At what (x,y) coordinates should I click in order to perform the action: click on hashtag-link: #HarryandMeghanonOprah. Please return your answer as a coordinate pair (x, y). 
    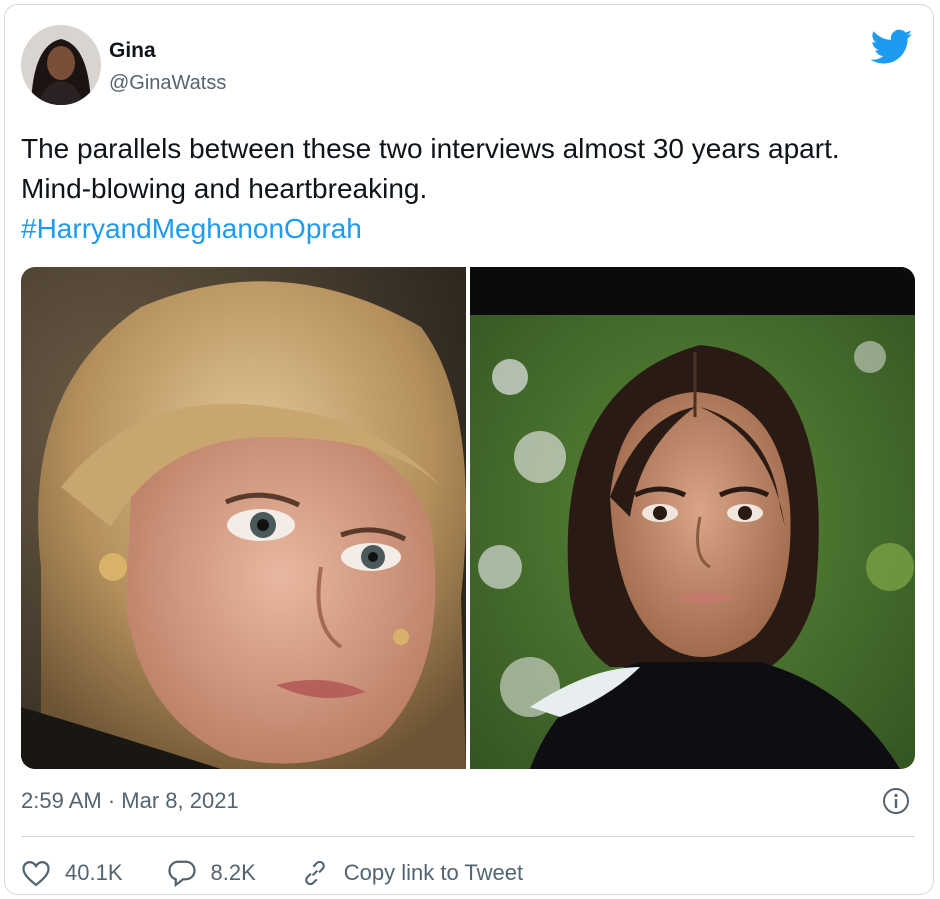
    Looking at the image, I should click on (466, 229).